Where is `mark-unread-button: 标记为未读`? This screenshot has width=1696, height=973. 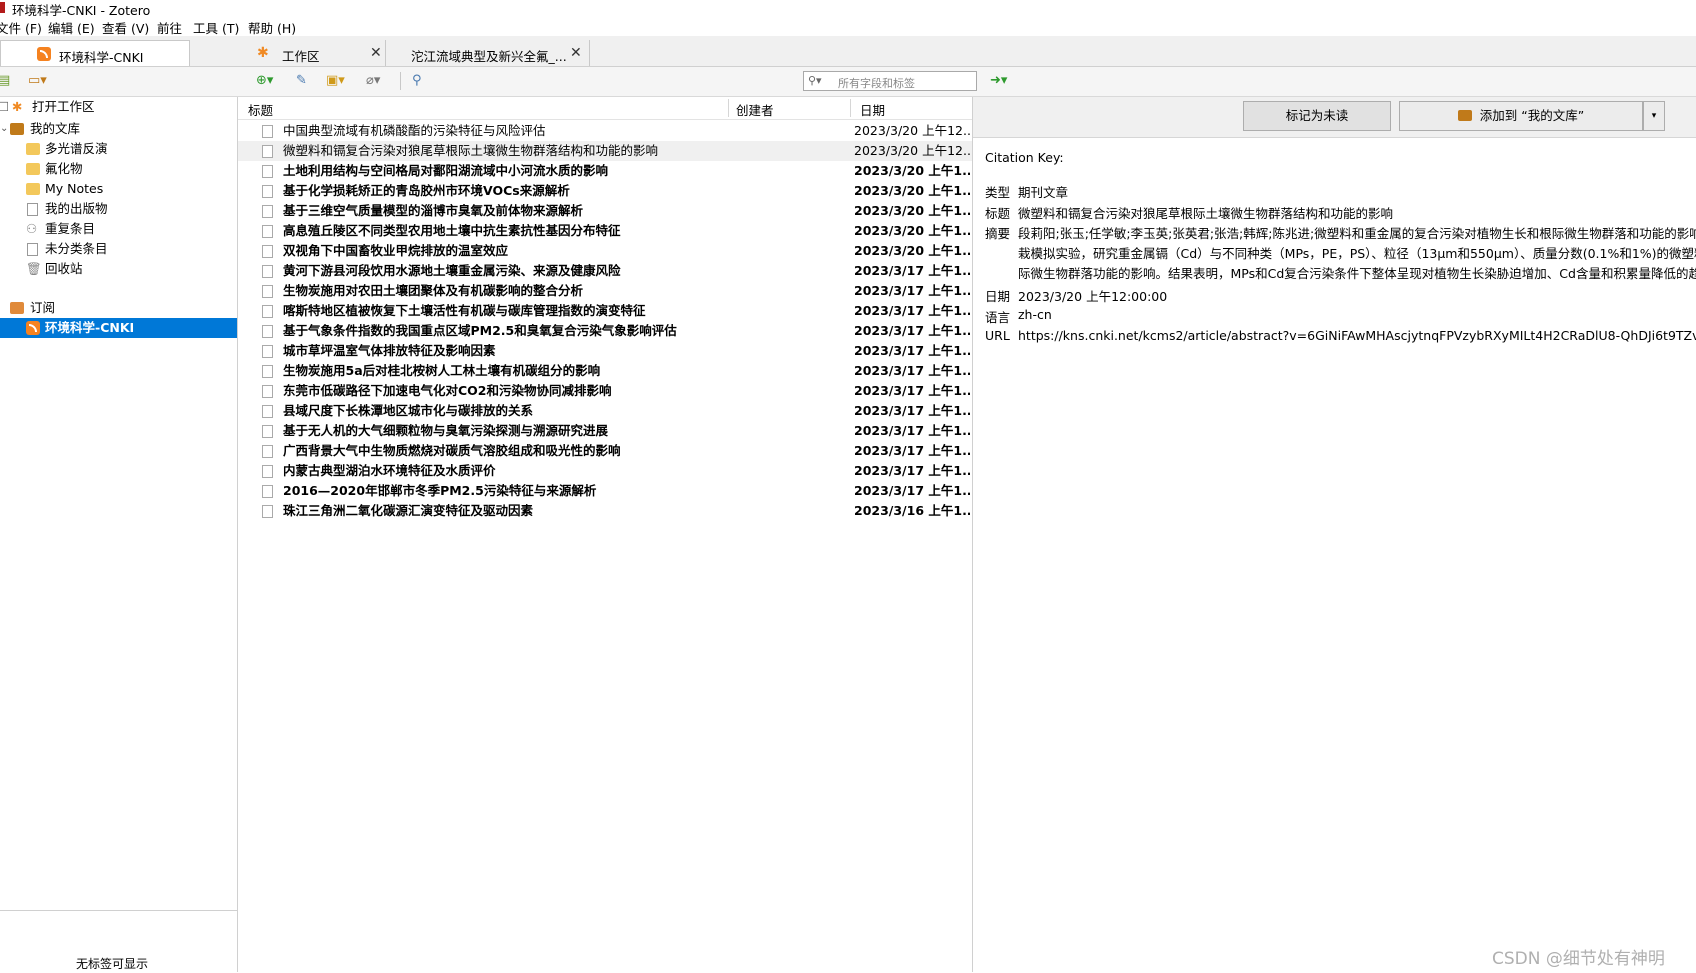
mark-unread-button: 标记为未读 is located at coordinates (1317, 116).